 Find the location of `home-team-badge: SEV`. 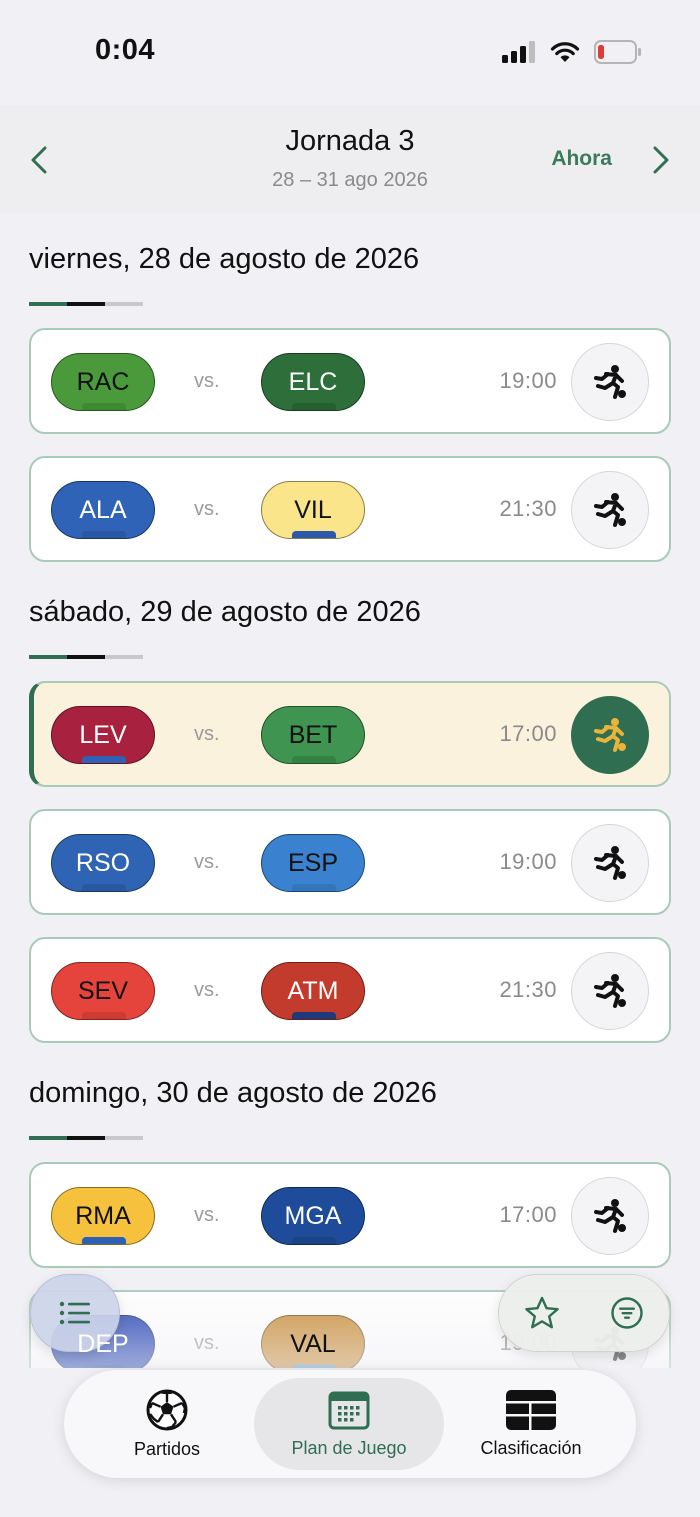

home-team-badge: SEV is located at coordinates (103, 991).